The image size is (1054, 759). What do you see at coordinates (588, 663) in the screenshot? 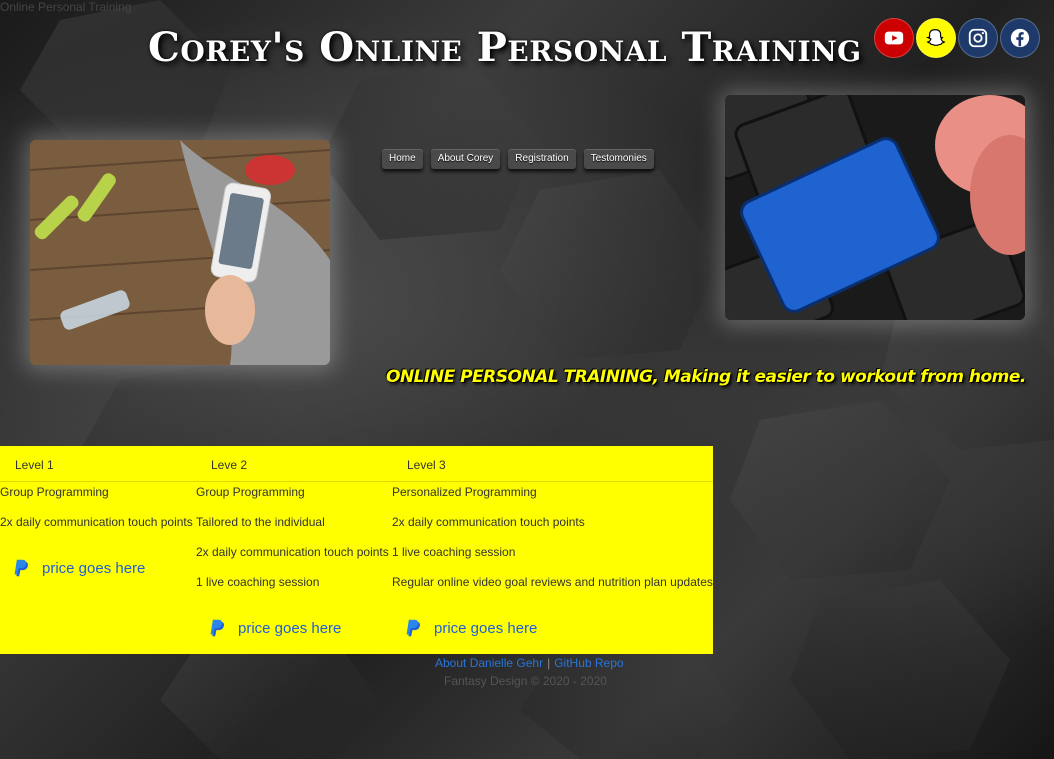
I see `github-repo-link: GitHub Repo` at bounding box center [588, 663].